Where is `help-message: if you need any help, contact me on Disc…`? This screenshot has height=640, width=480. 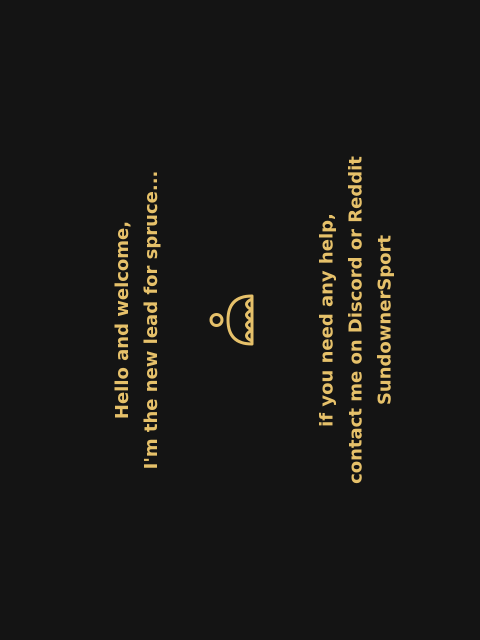
help-message: if you need any help, contact me on Disc… is located at coordinates (356, 320).